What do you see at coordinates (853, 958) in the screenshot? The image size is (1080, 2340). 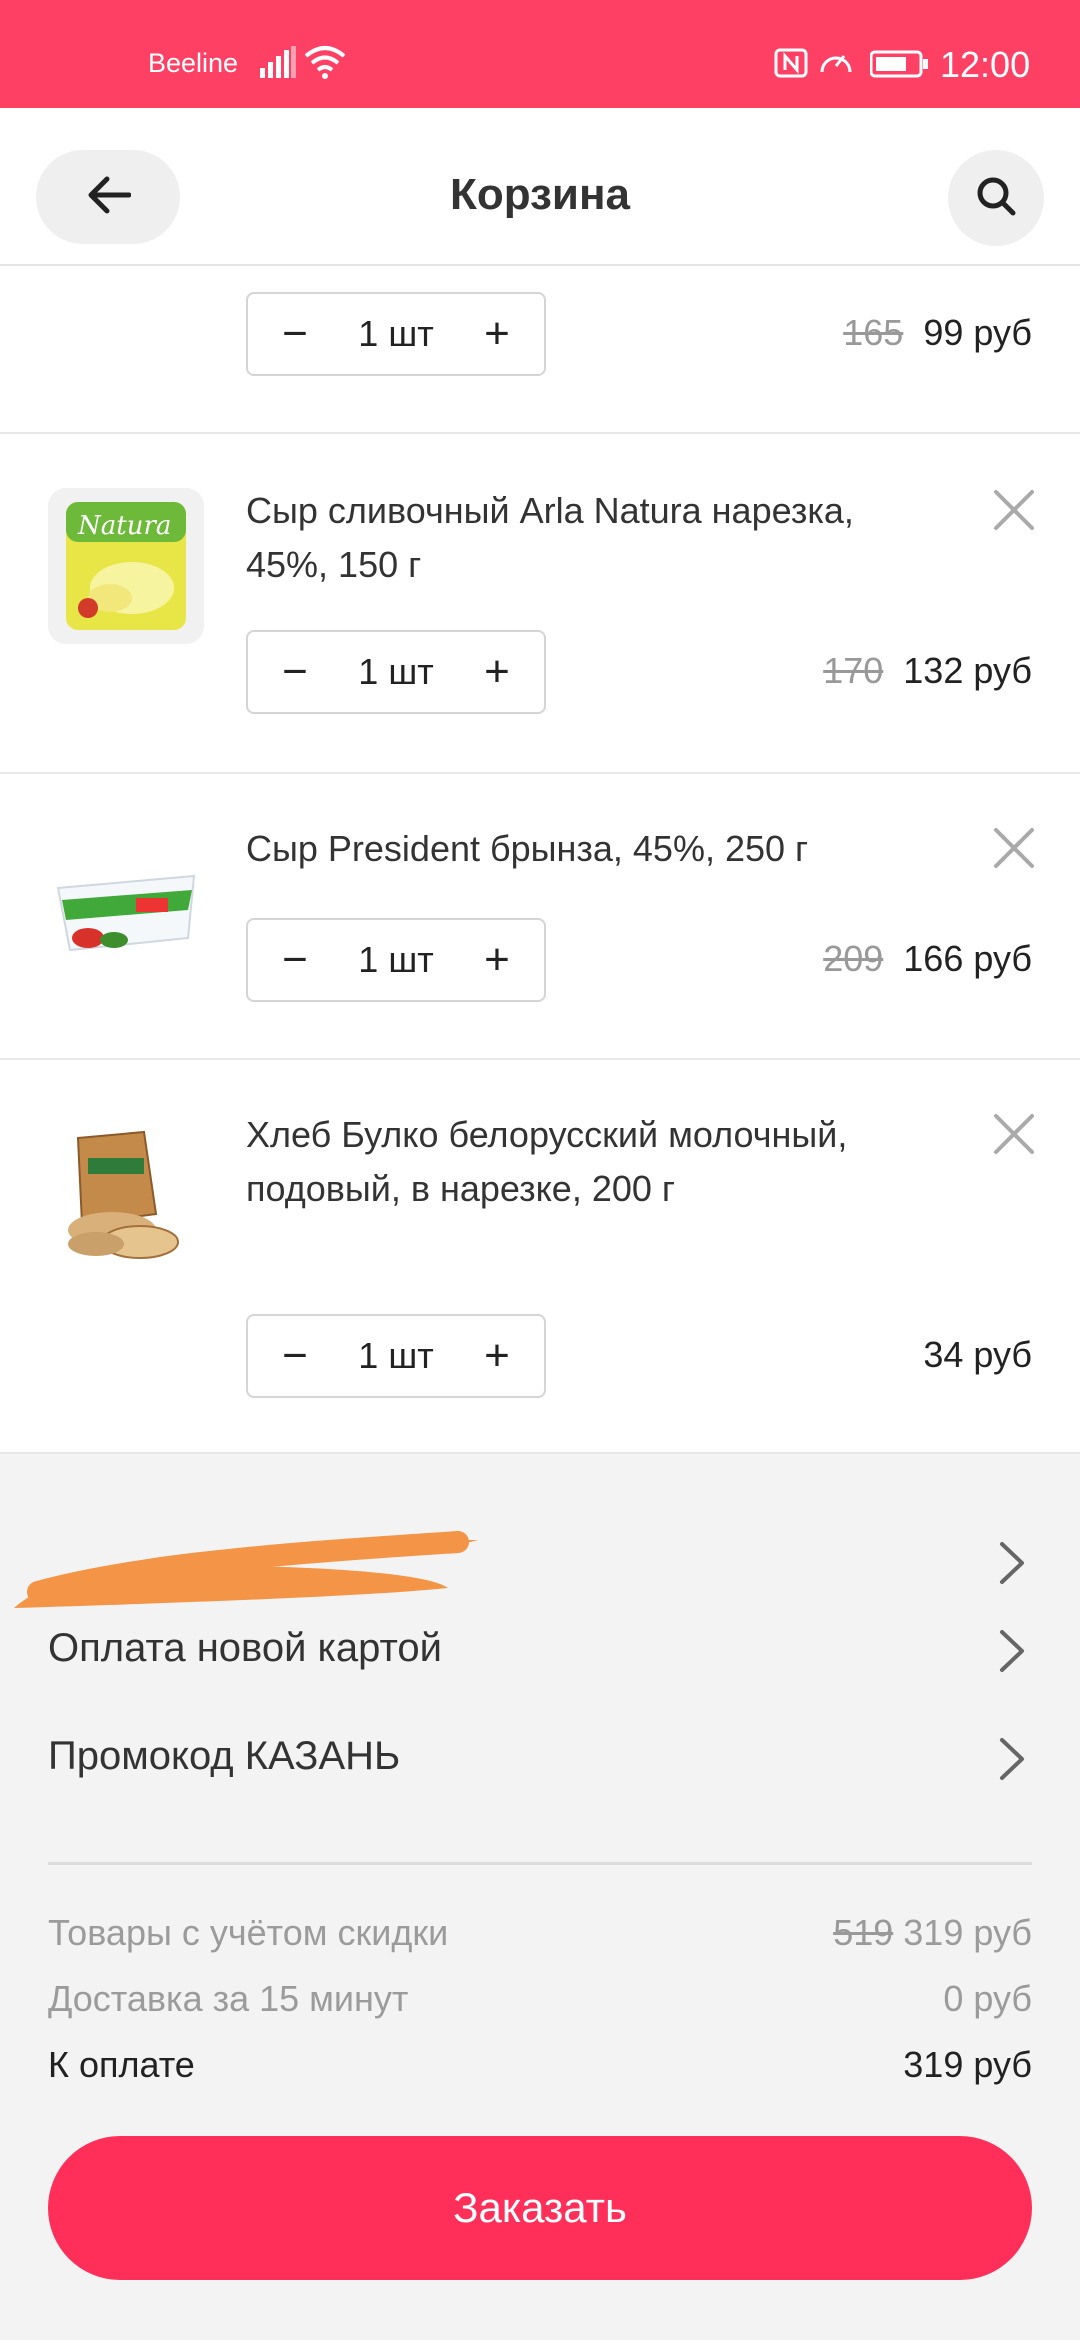 I see `old-price: 209` at bounding box center [853, 958].